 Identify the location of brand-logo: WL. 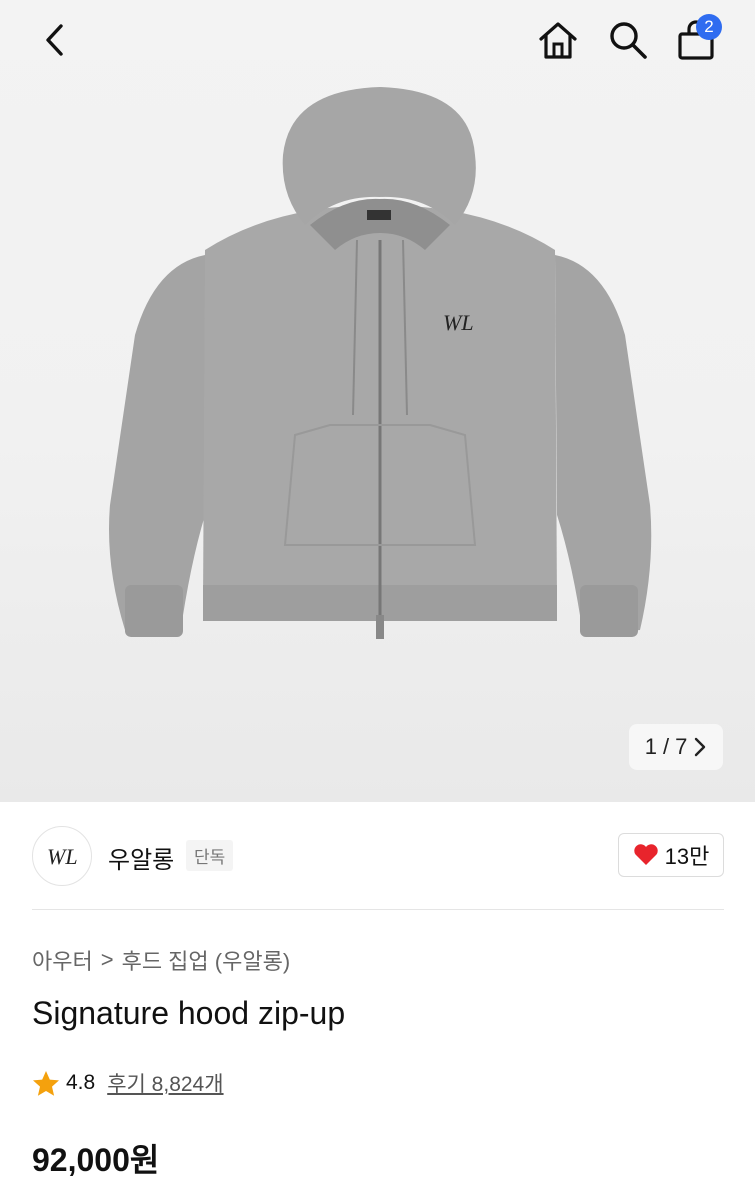
(62, 856).